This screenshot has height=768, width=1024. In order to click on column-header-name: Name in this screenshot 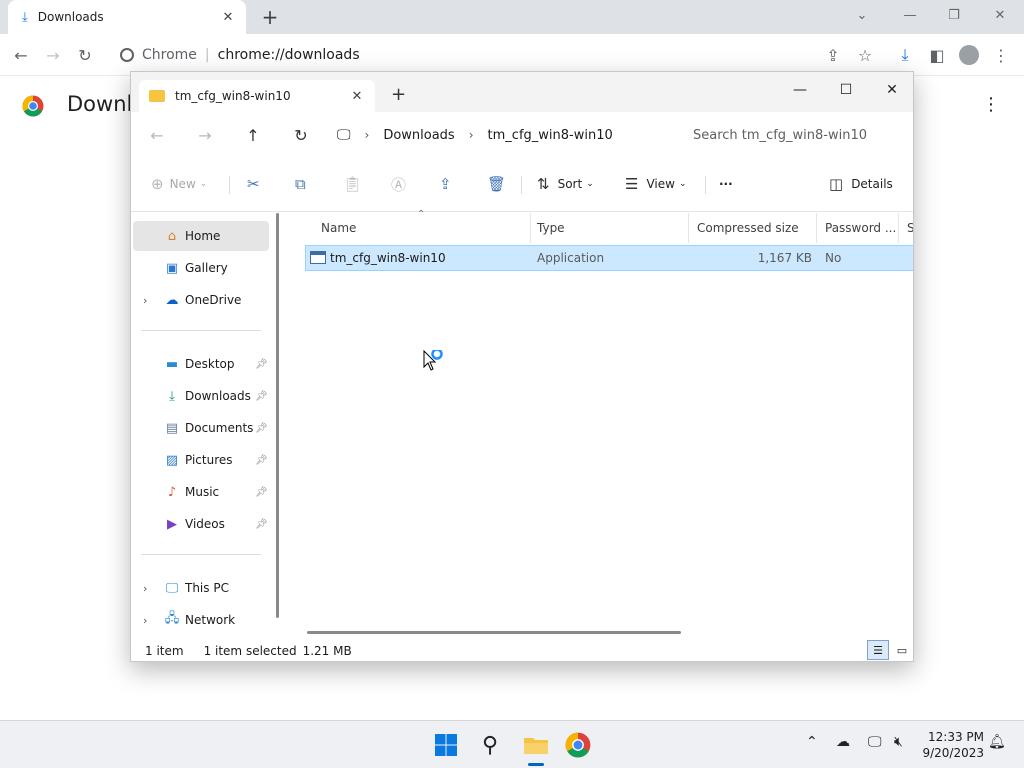, I will do `click(422, 228)`.